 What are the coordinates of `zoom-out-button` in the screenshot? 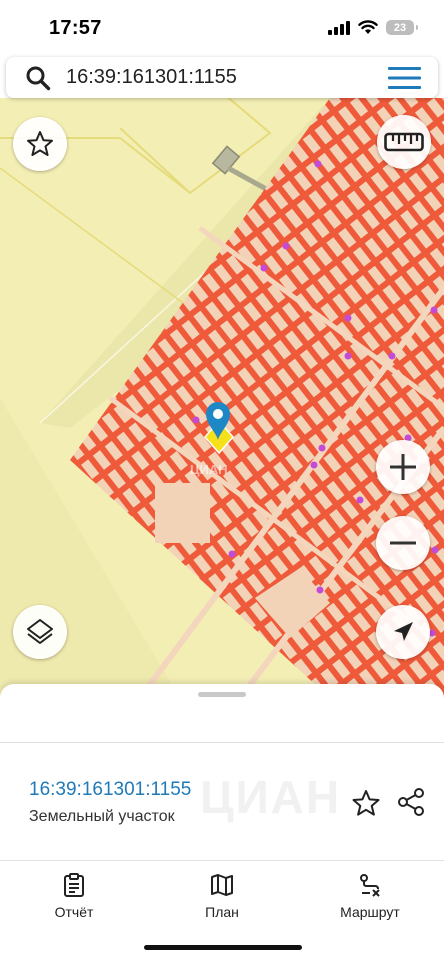 It's located at (403, 543).